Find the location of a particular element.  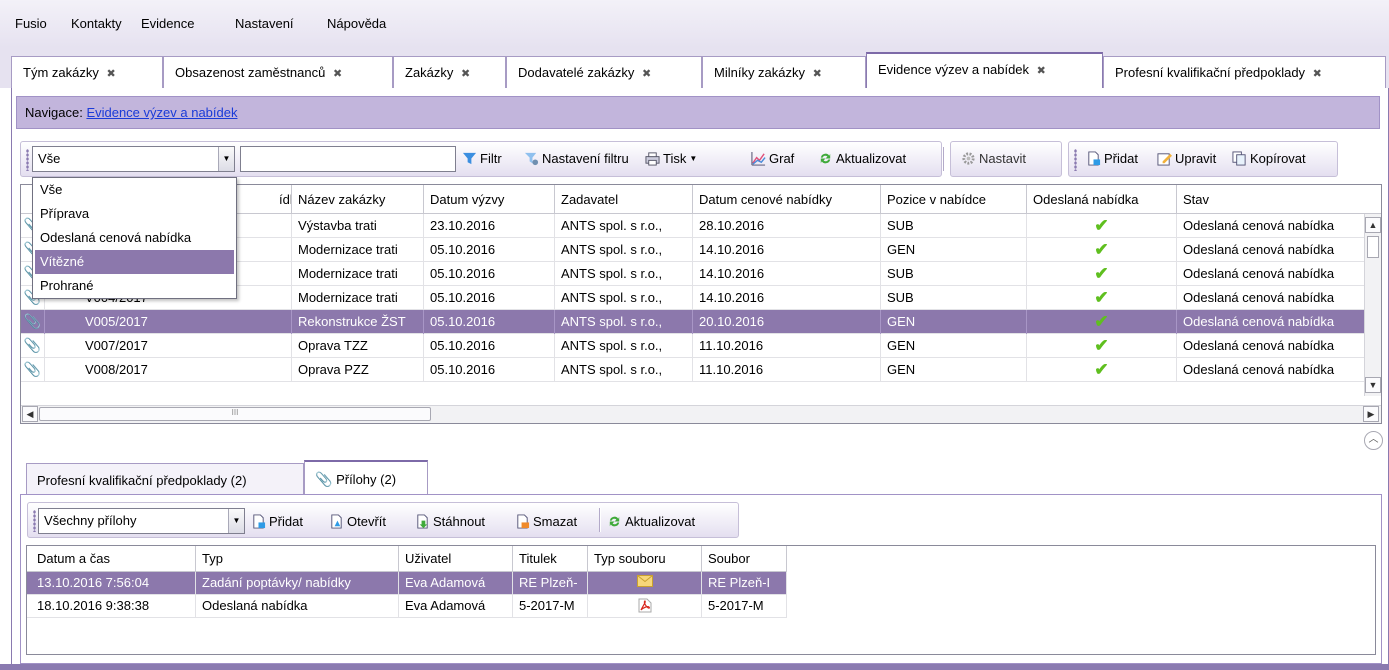

filter-settings-label: Nastavení filtru is located at coordinates (585, 158).